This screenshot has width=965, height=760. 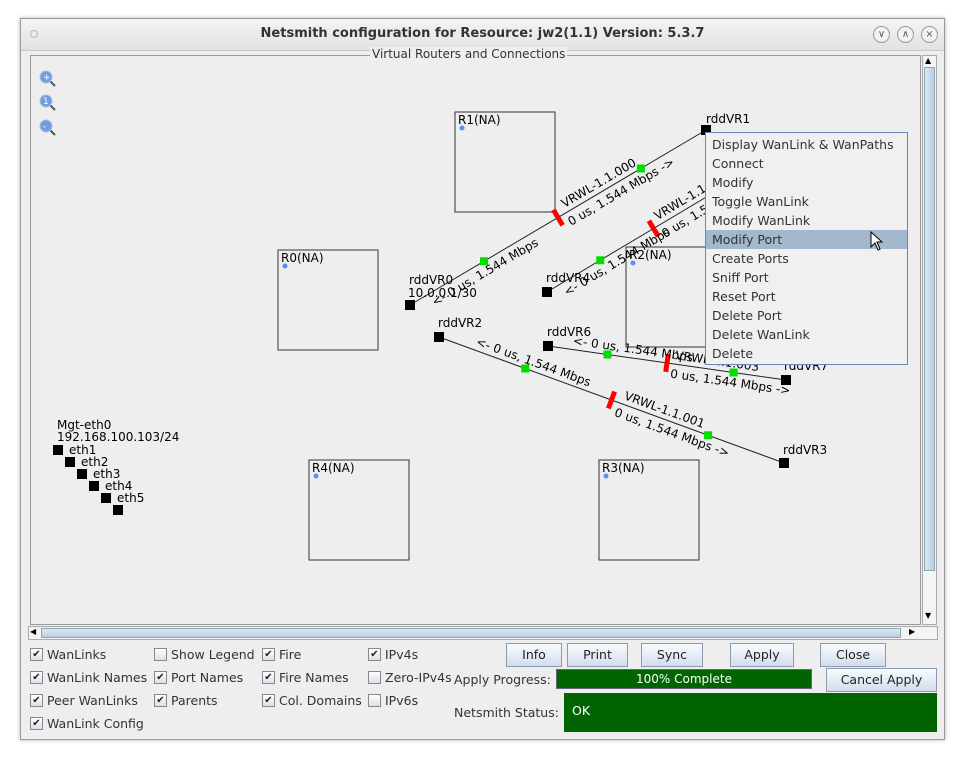 What do you see at coordinates (912, 631) in the screenshot?
I see `scroll-right-icon: ▶` at bounding box center [912, 631].